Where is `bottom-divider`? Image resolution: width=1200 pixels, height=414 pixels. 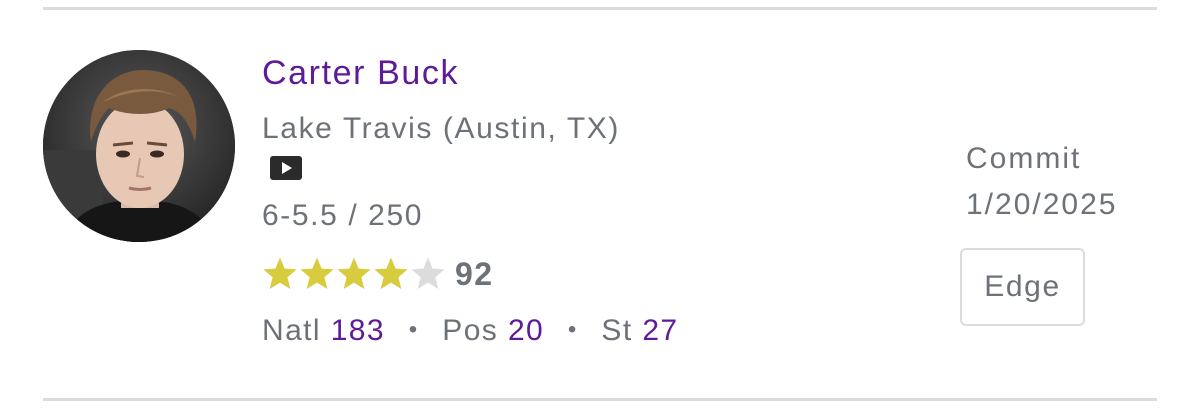 bottom-divider is located at coordinates (600, 399).